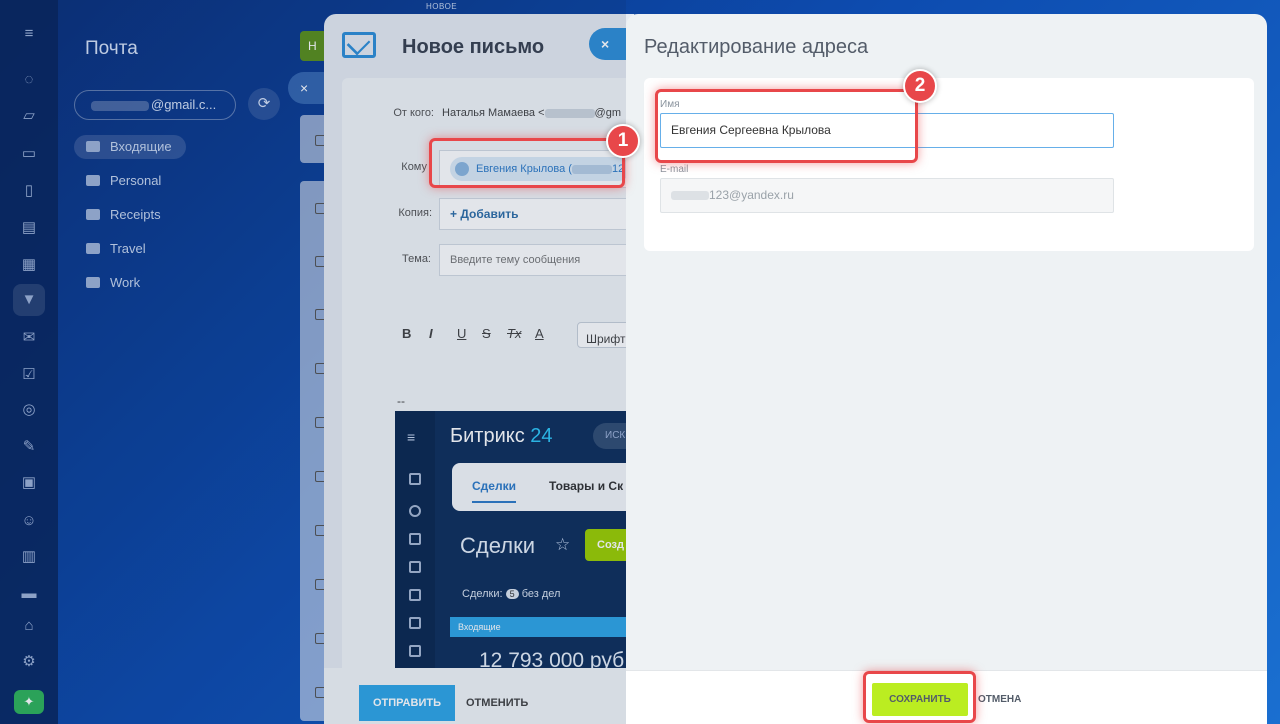 Image resolution: width=1280 pixels, height=724 pixels. Describe the element at coordinates (751, 195) in the screenshot. I see `email-value: 123@yandex.ru` at that location.